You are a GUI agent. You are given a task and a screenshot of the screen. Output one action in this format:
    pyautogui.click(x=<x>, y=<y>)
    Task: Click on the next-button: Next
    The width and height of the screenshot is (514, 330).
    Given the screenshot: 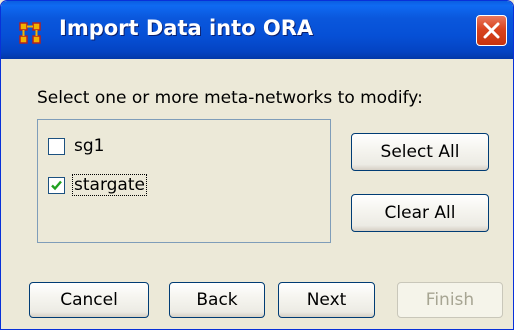 What is the action you would take?
    pyautogui.click(x=326, y=300)
    